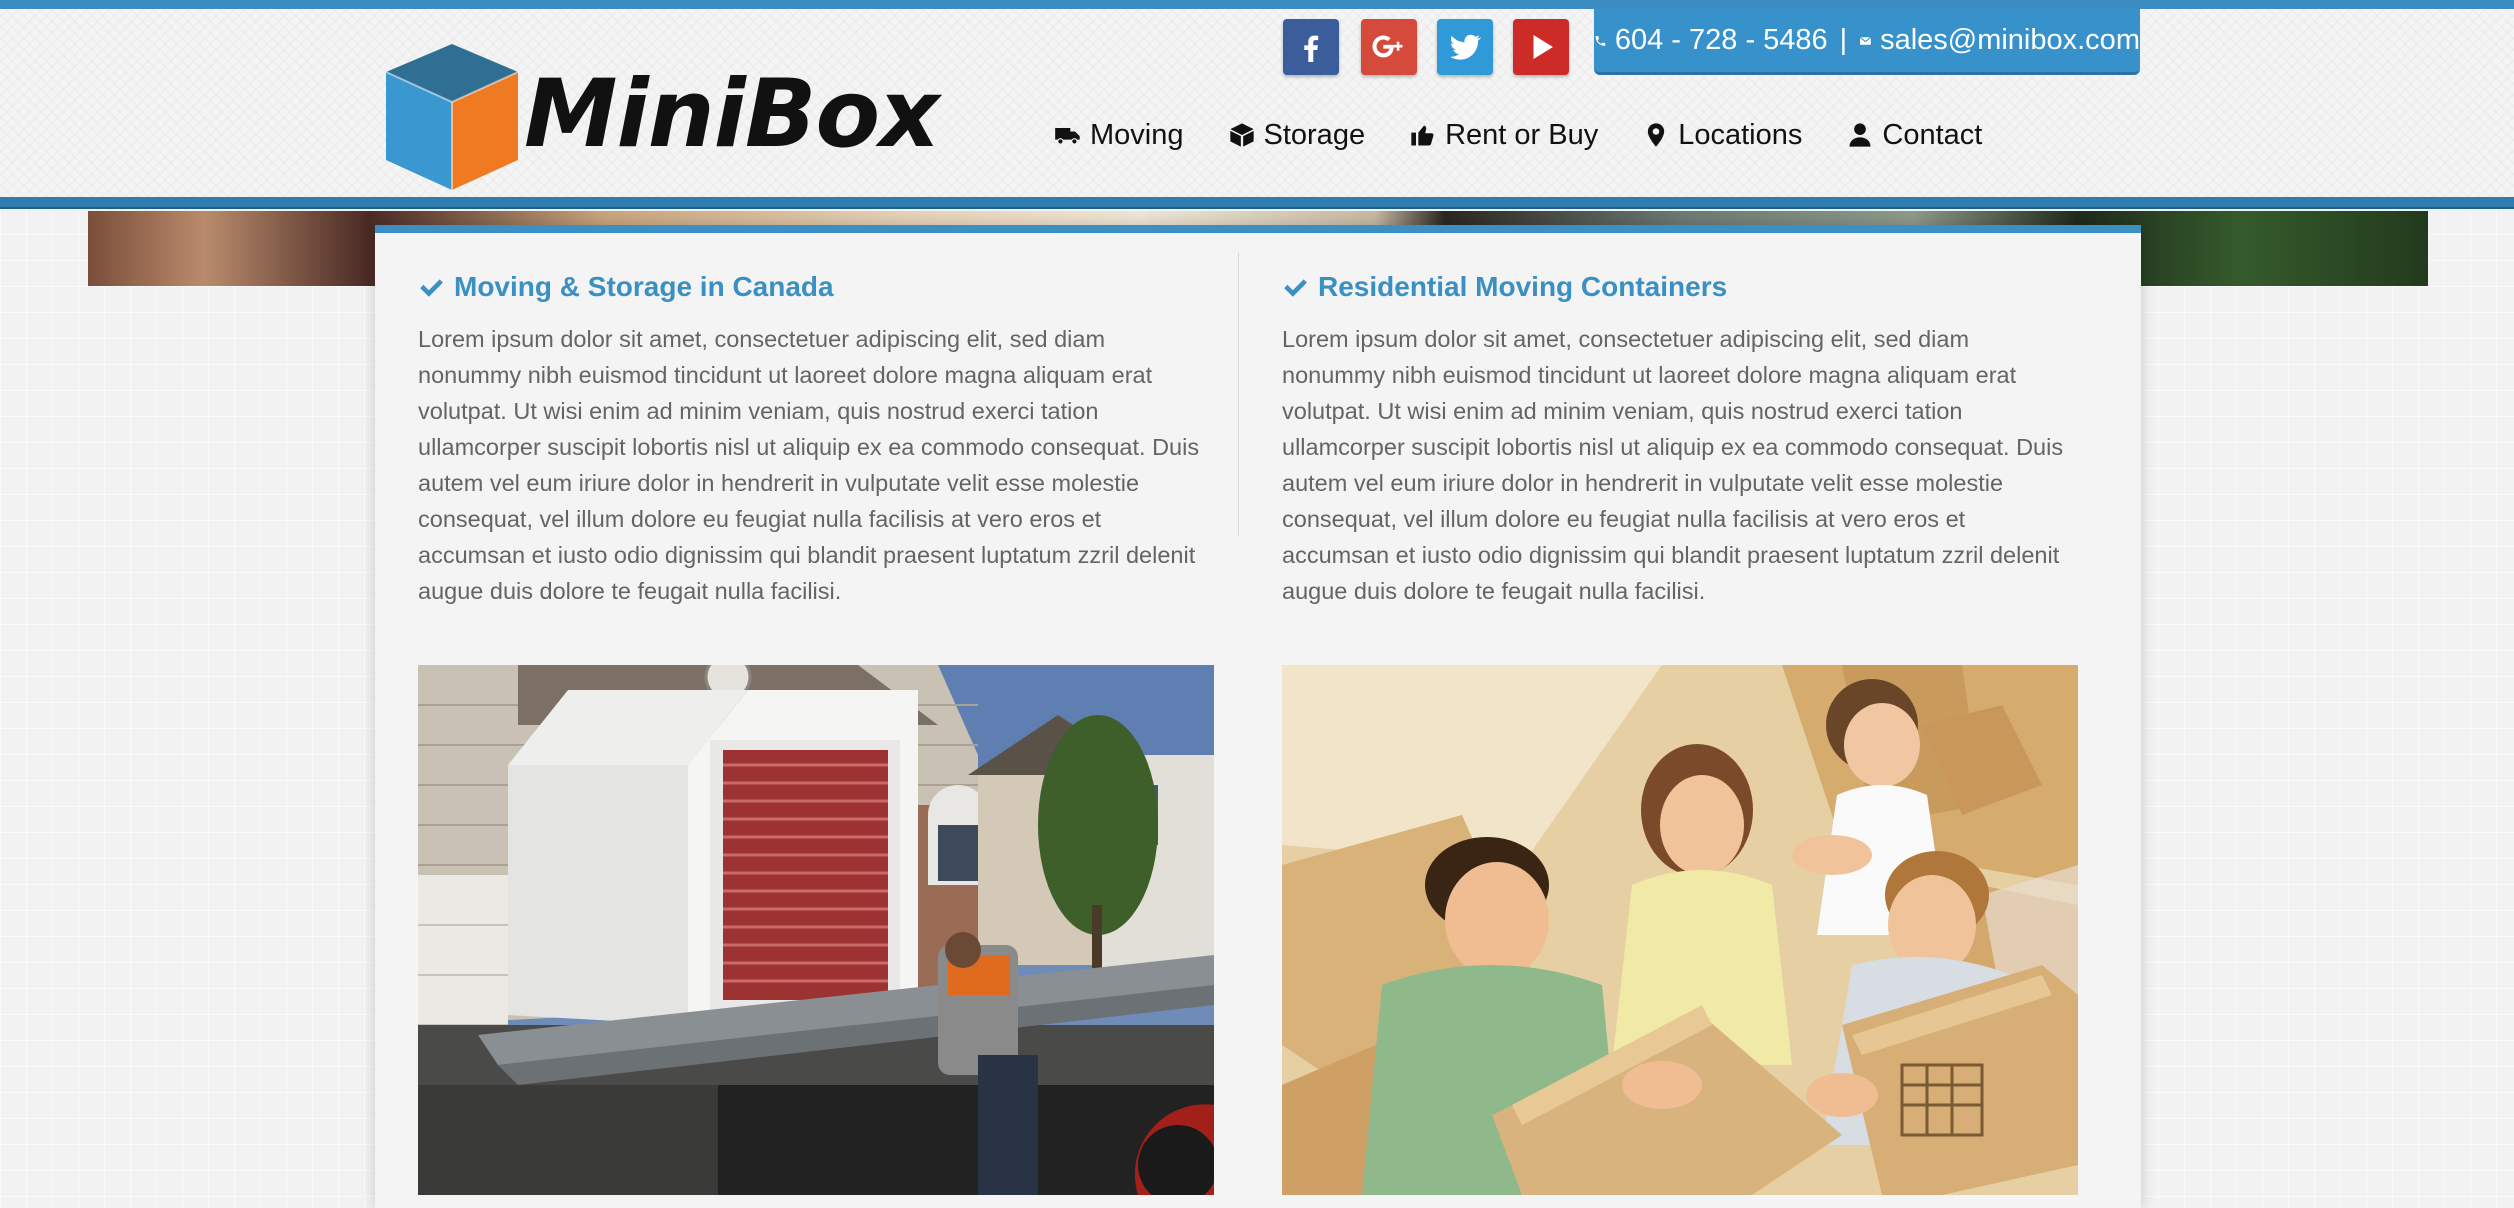  I want to click on facebook-button, so click(1311, 47).